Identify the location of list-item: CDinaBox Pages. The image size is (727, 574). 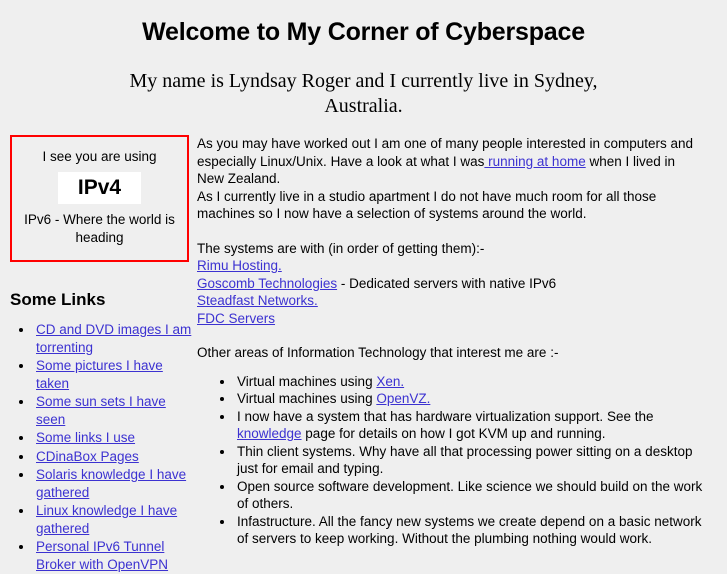
(114, 457).